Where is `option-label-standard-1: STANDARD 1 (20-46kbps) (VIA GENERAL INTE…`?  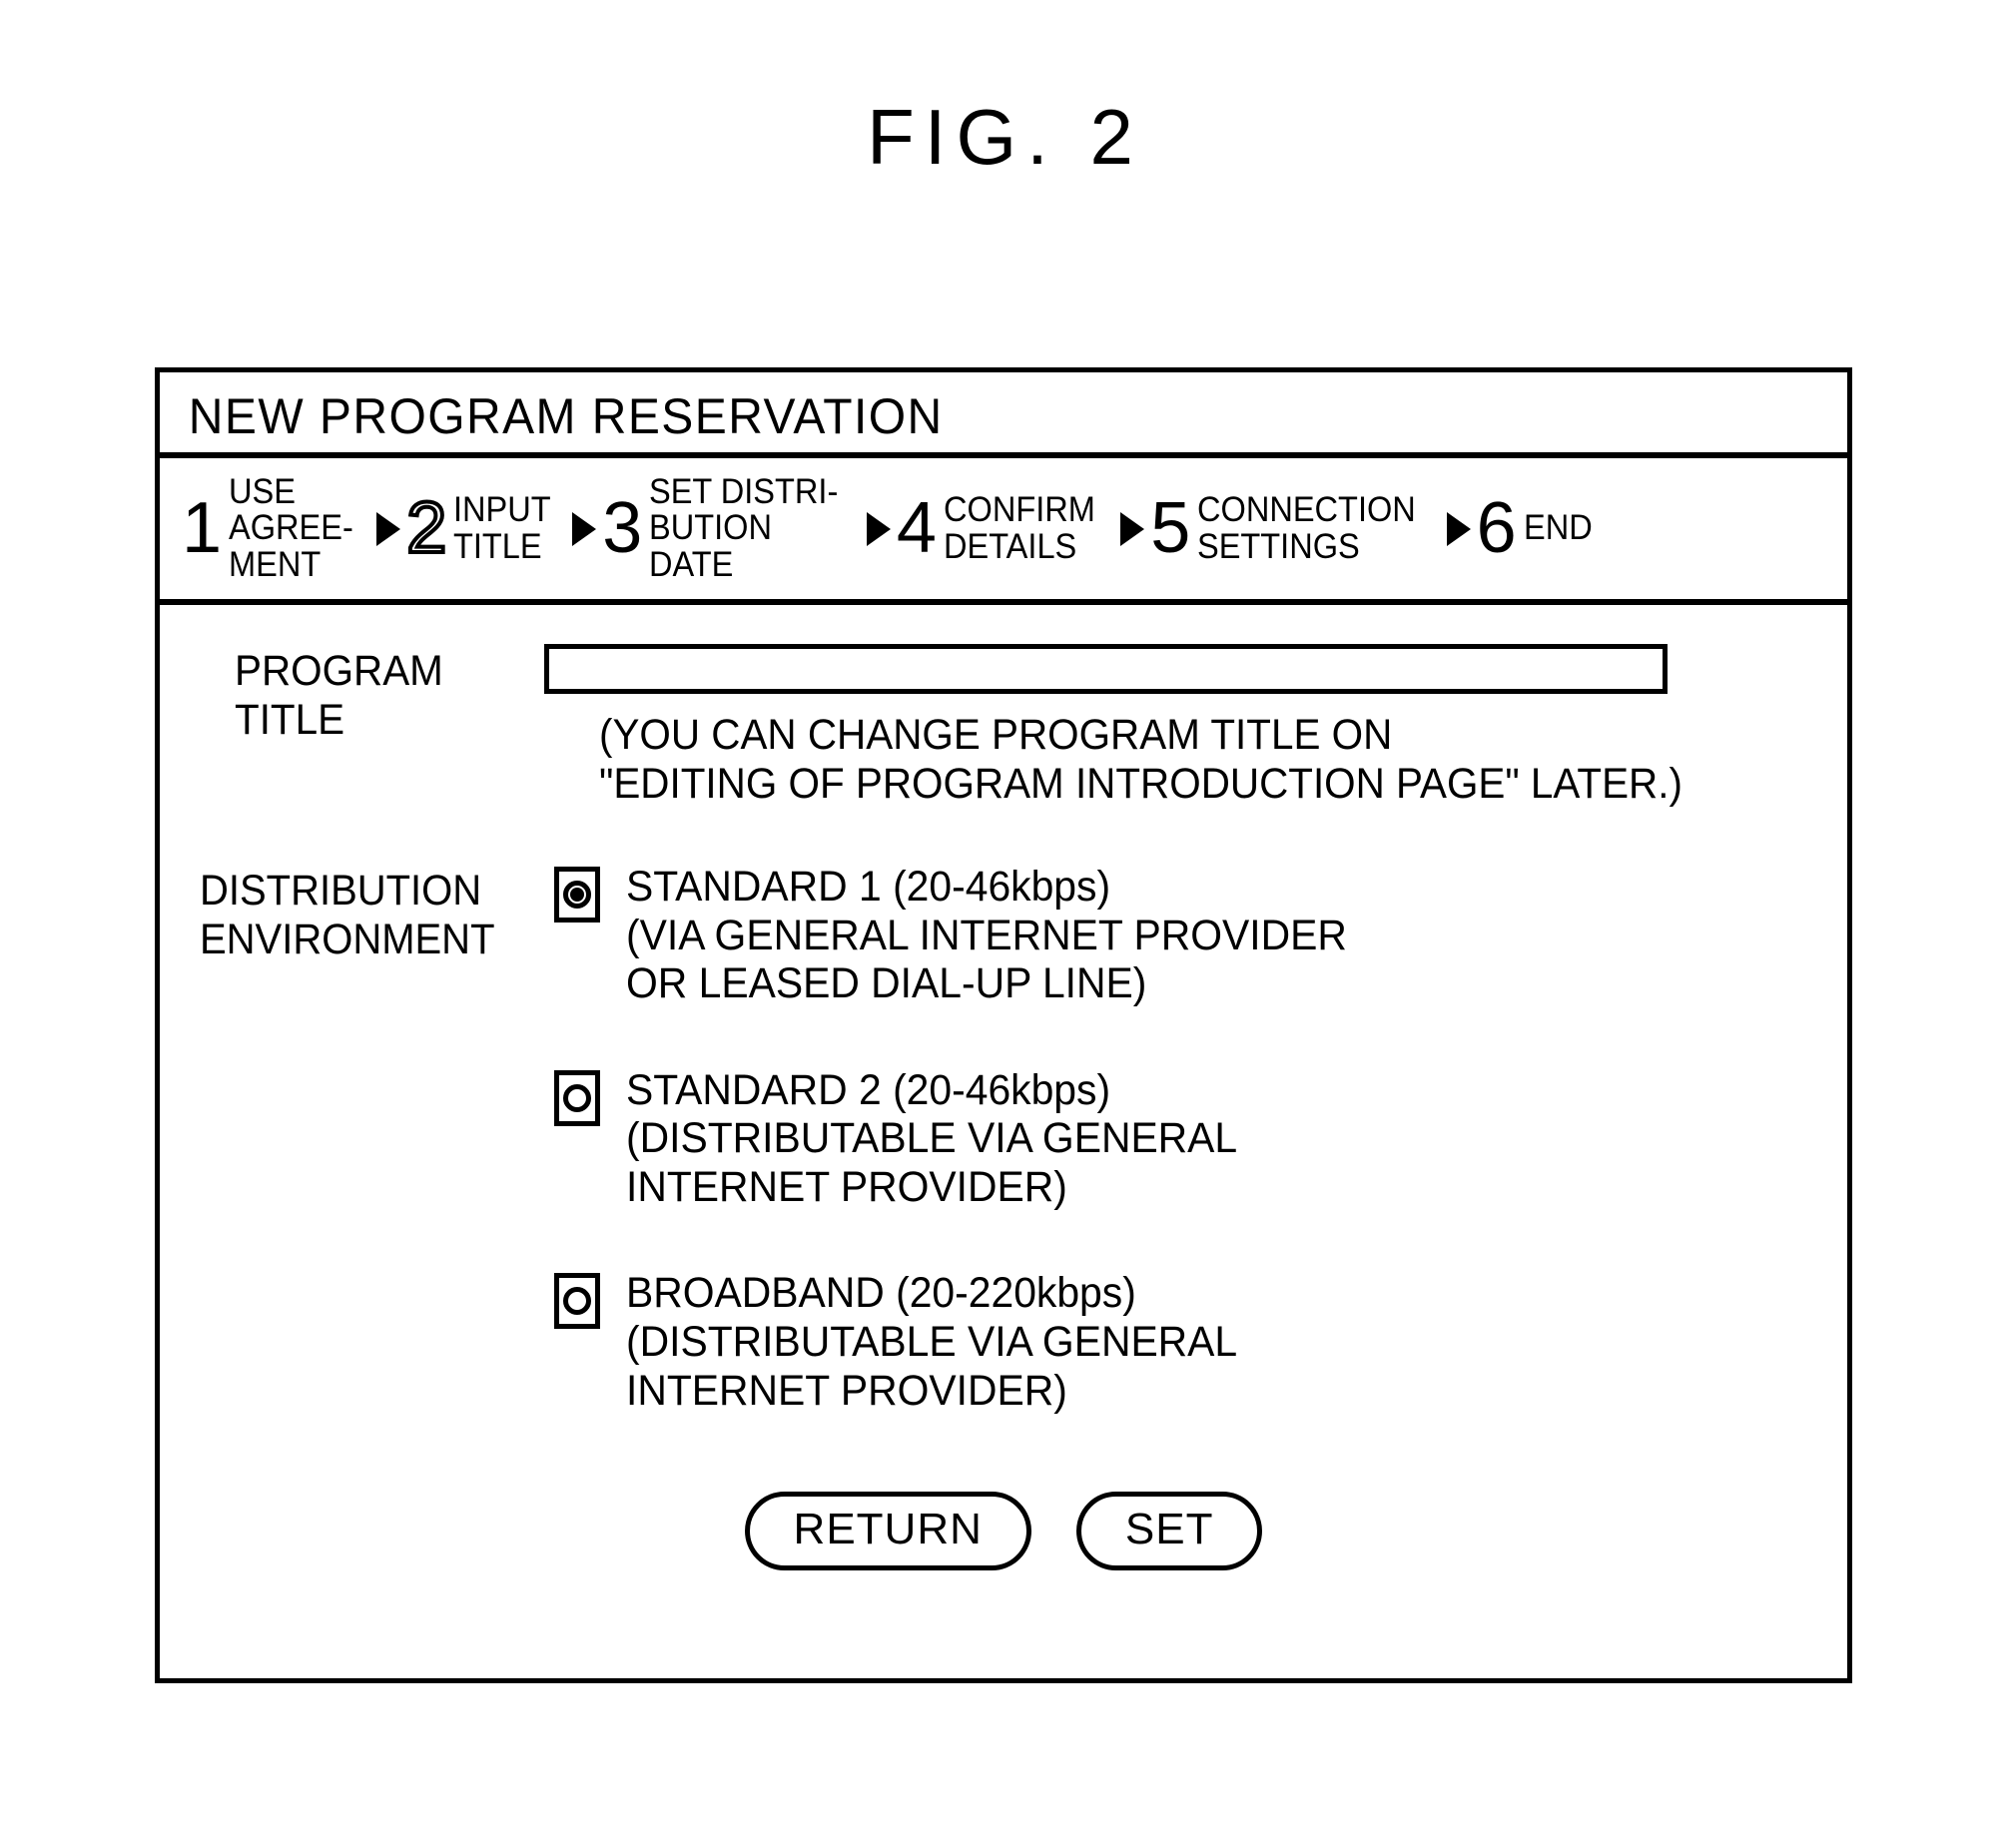 option-label-standard-1: STANDARD 1 (20-46kbps) (VIA GENERAL INTE… is located at coordinates (987, 935).